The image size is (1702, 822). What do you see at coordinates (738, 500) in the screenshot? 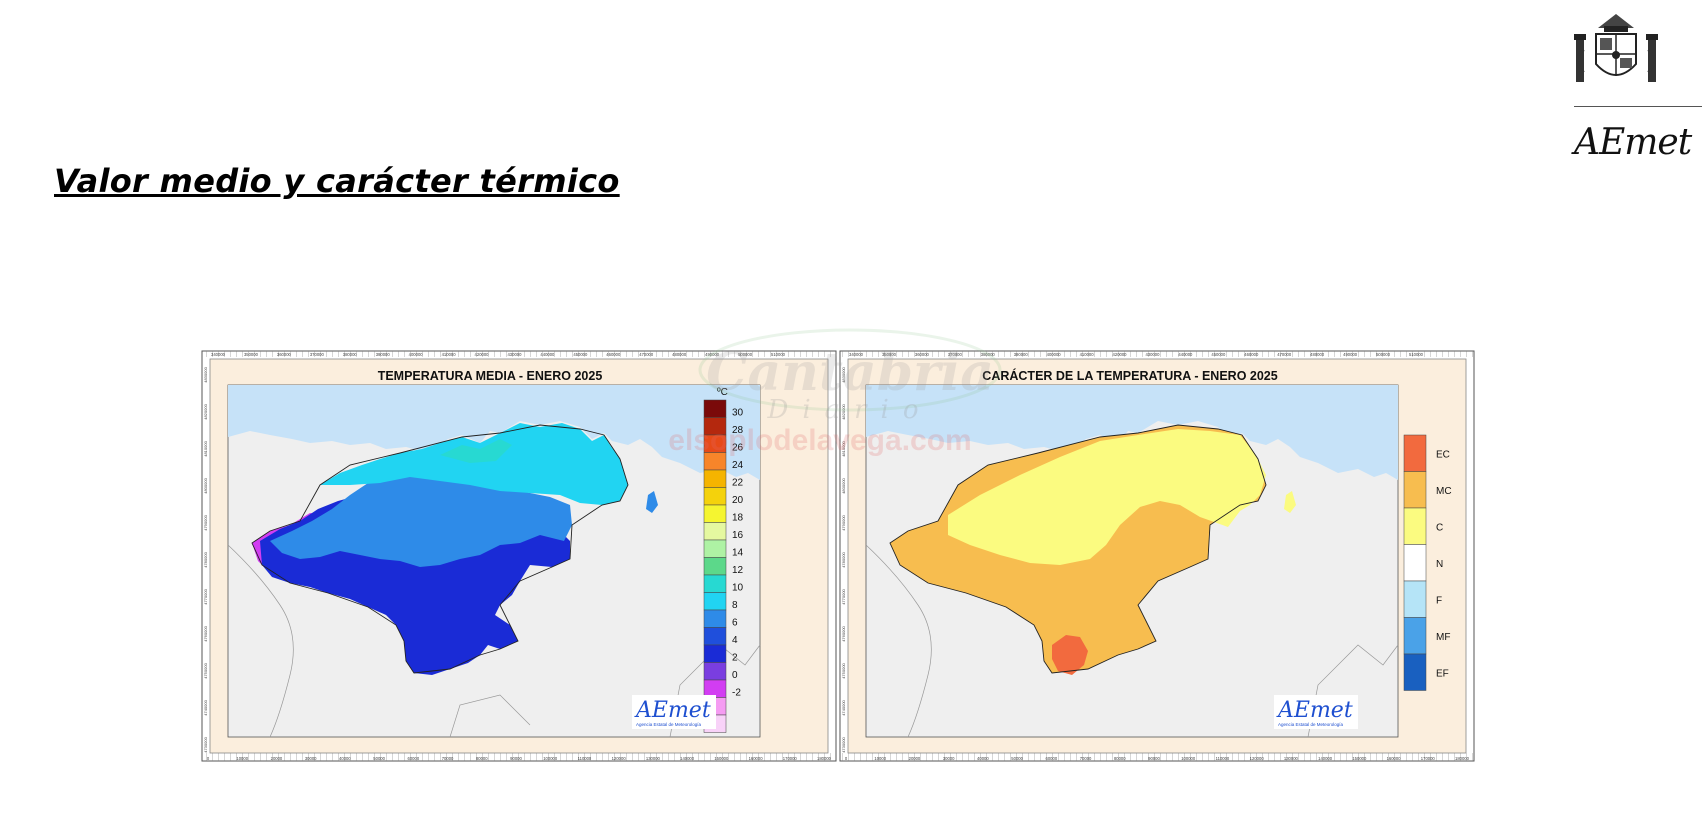
I see `legend-label: 20` at bounding box center [738, 500].